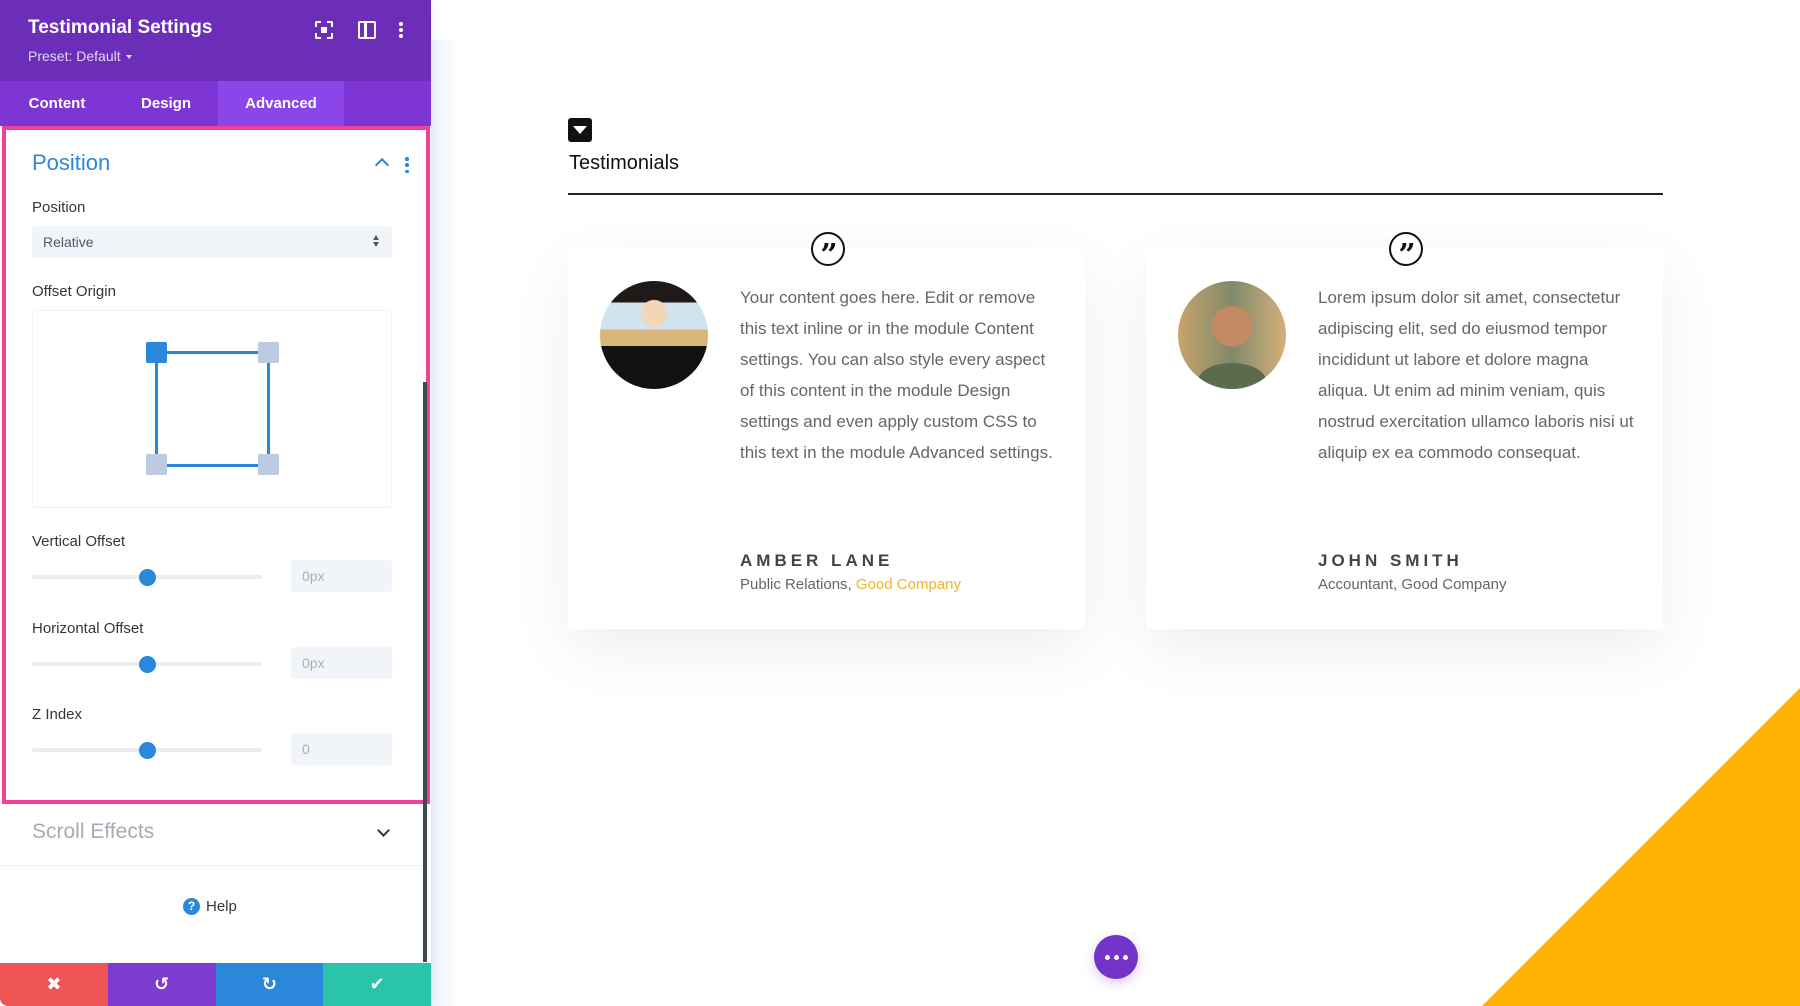  I want to click on author-position: Accountant, Good Company, so click(1412, 584).